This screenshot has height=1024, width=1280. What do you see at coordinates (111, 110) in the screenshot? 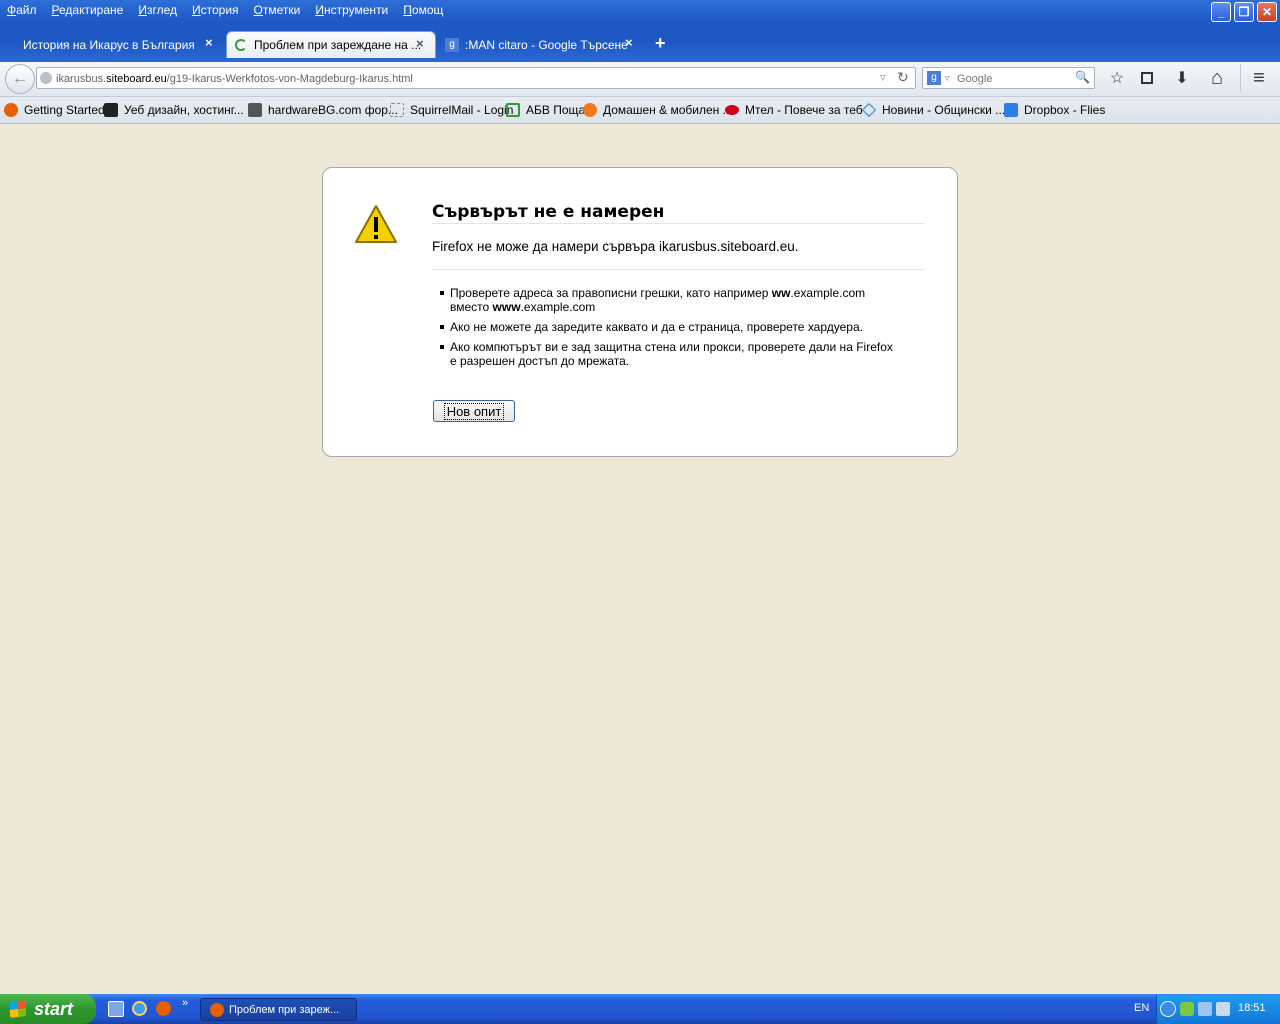
I see `web-design-icon` at bounding box center [111, 110].